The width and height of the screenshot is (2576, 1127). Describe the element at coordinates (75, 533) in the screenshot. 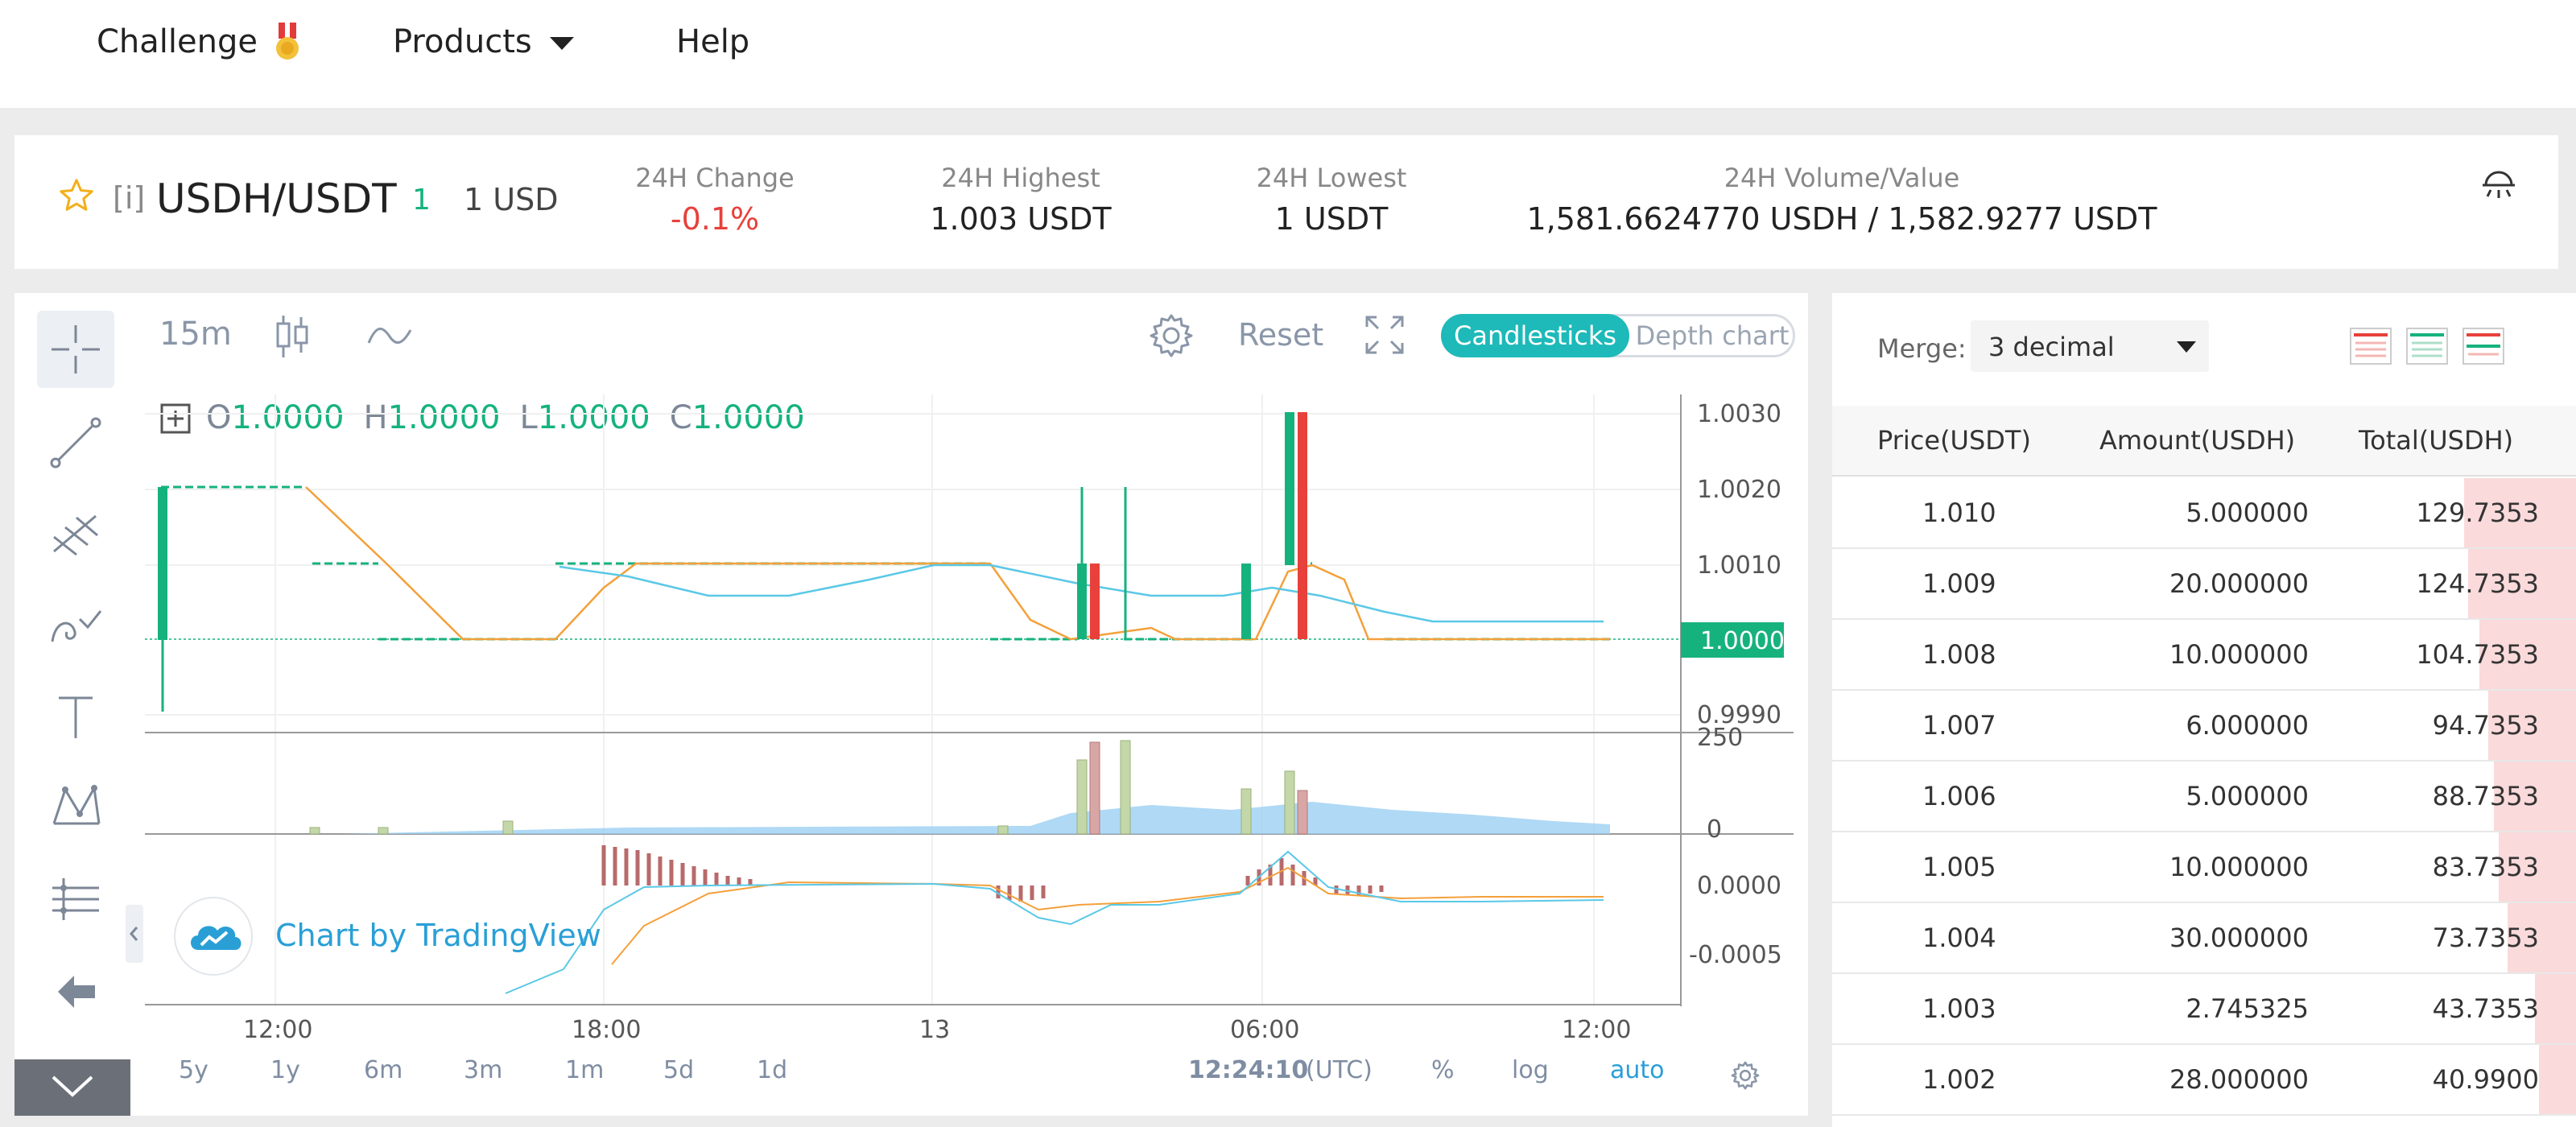

I see `pitchfork-tool` at that location.